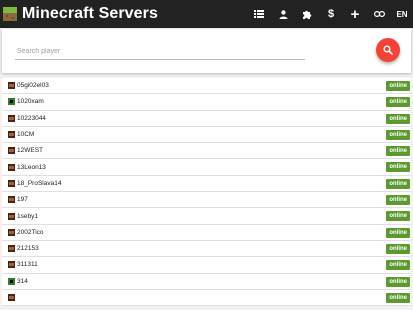 The height and width of the screenshot is (310, 413). I want to click on grass-block-logo-icon, so click(10, 14).